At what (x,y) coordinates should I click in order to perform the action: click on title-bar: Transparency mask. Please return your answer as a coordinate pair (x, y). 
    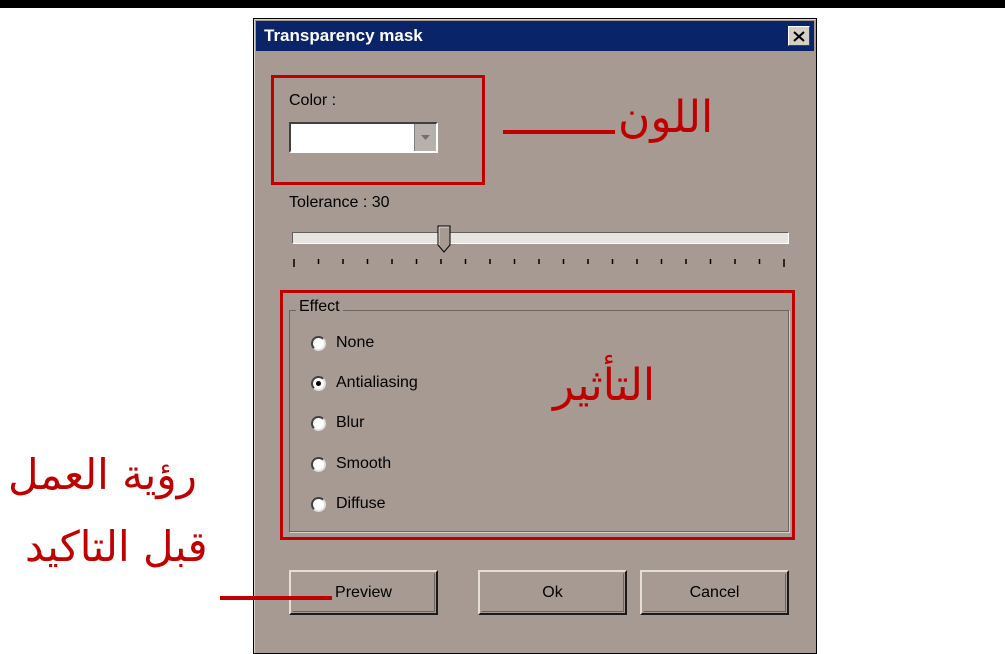
    Looking at the image, I should click on (535, 36).